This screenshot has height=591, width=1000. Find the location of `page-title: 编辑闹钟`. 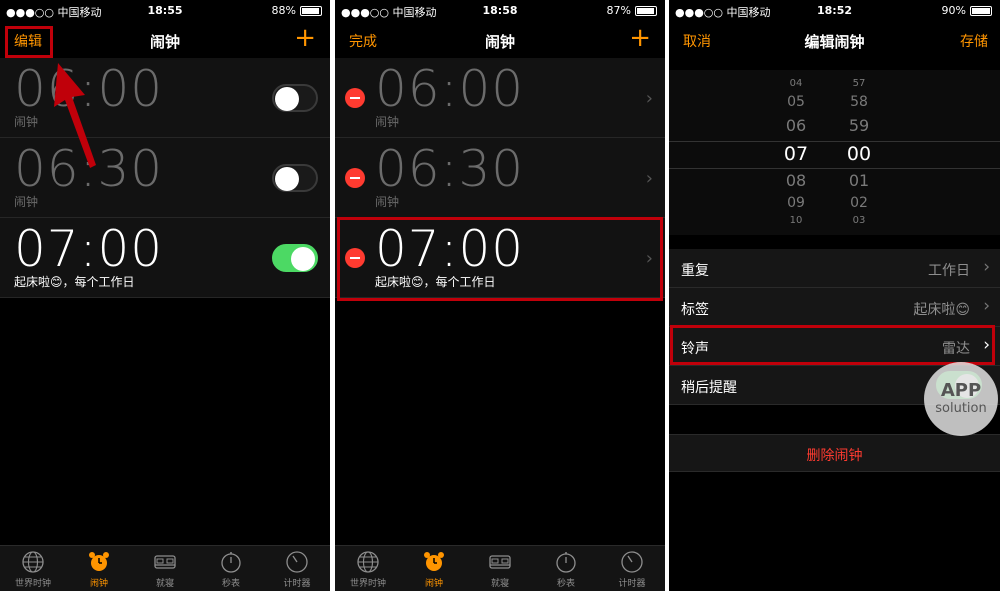

page-title: 编辑闹钟 is located at coordinates (834, 42).